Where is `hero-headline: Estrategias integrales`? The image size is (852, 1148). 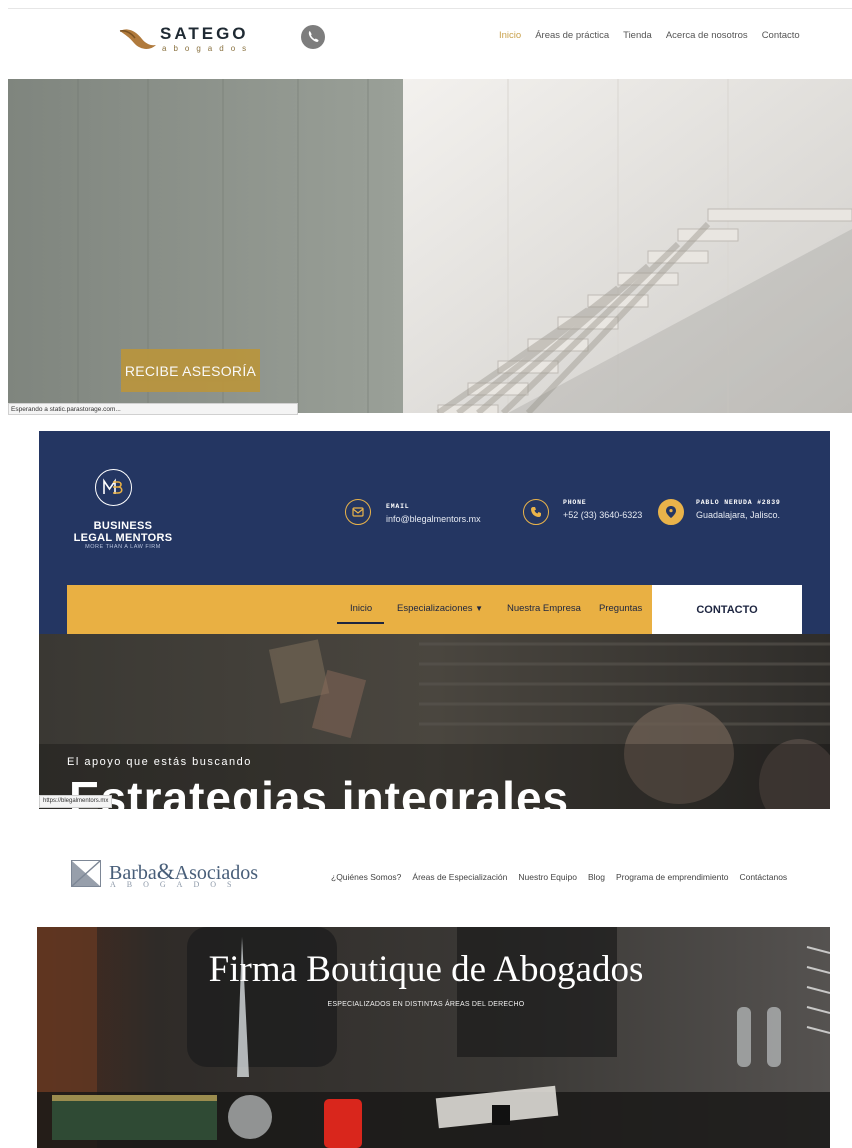
hero-headline: Estrategias integrales is located at coordinates (319, 790).